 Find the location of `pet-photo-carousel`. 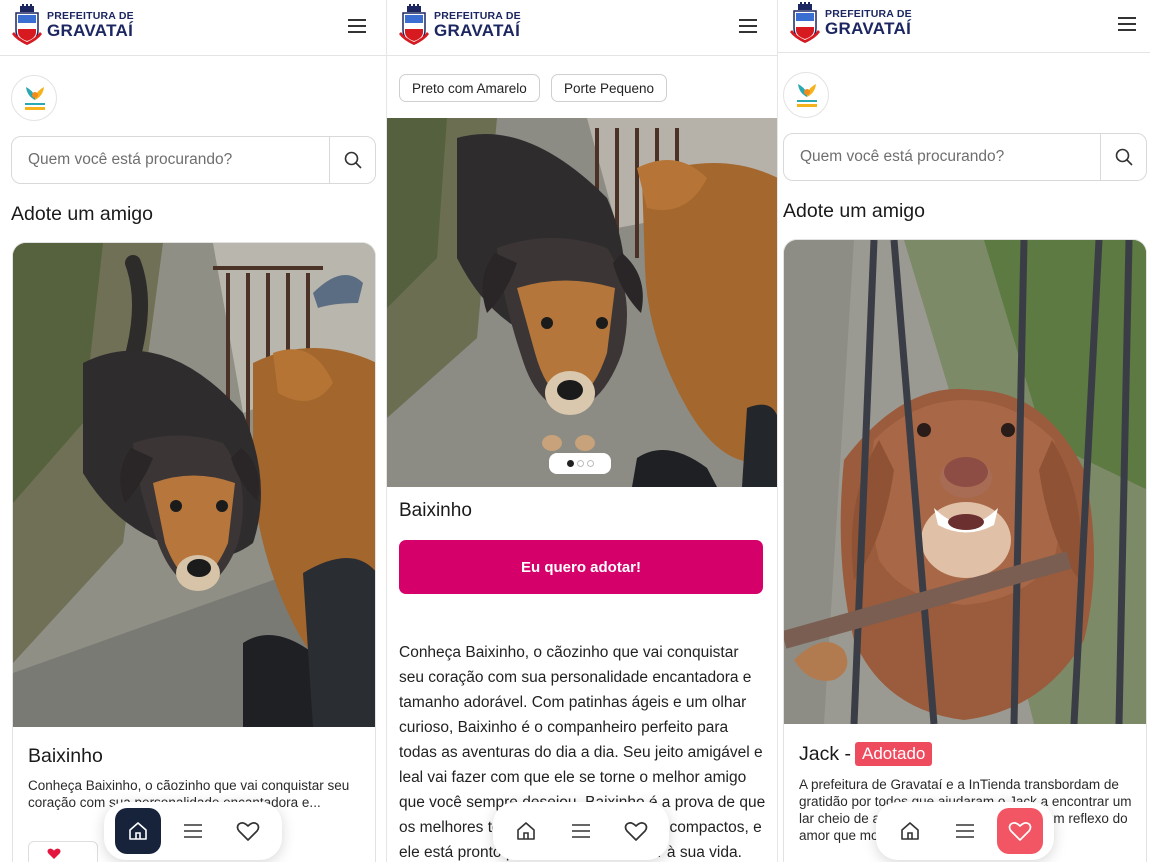

pet-photo-carousel is located at coordinates (582, 302).